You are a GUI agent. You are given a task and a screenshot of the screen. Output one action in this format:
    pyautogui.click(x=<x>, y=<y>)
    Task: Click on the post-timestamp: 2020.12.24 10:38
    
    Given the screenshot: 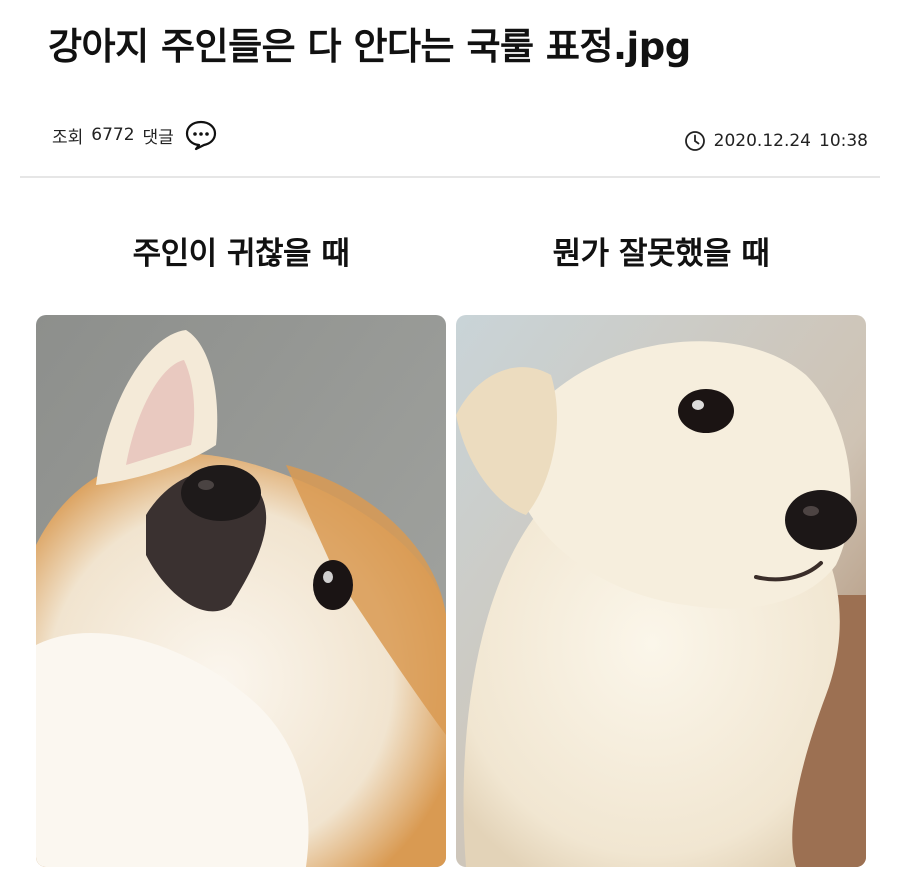 What is the action you would take?
    pyautogui.click(x=776, y=141)
    